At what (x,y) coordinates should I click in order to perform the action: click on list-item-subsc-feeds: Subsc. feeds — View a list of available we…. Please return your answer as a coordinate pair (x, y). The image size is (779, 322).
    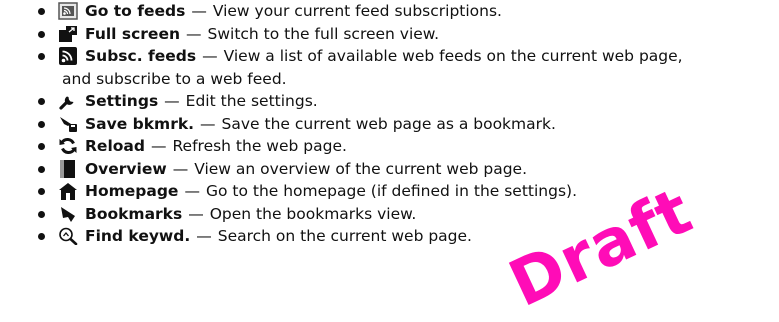
    Looking at the image, I should click on (389, 67).